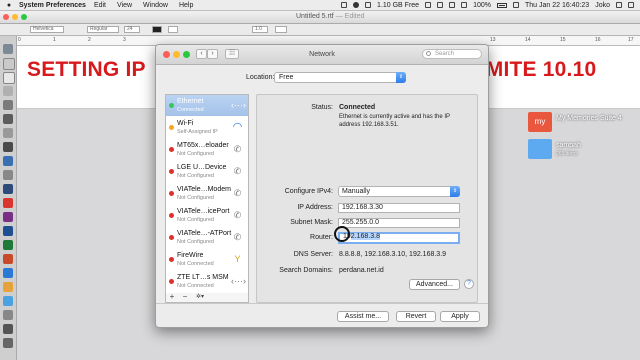  I want to click on router-field: 192.168.3.8, so click(399, 238).